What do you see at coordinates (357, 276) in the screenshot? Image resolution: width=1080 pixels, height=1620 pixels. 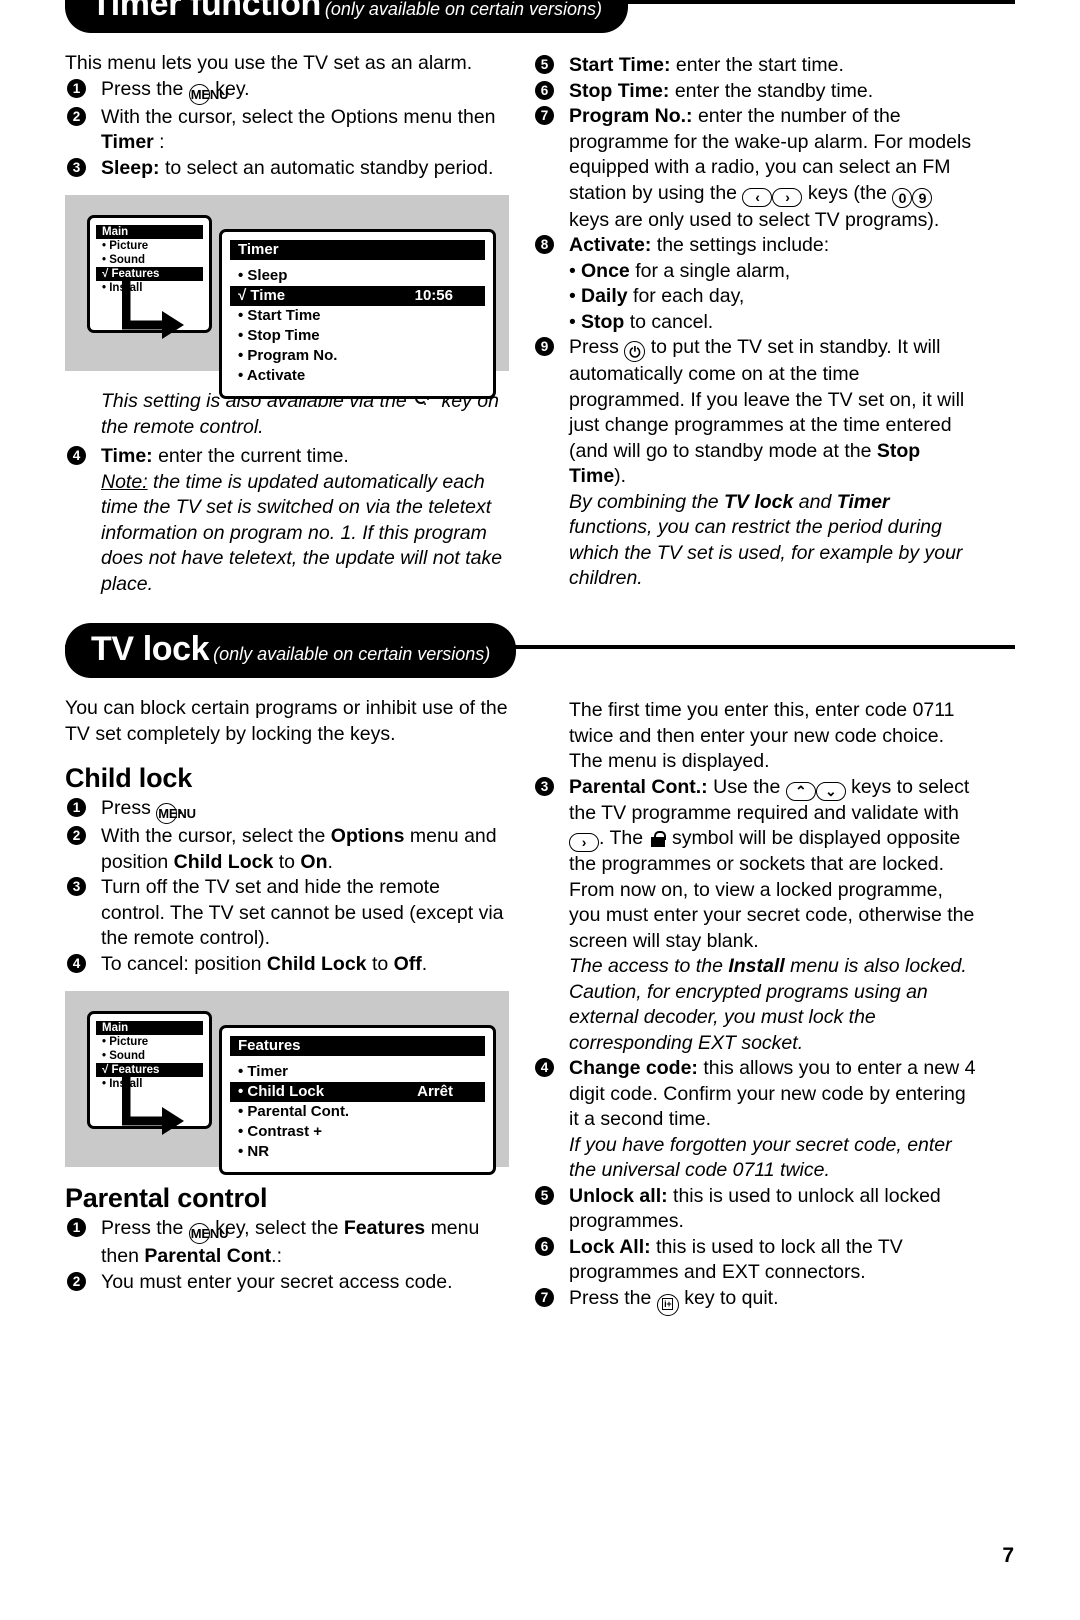 I see `timer-submenu-item-sleep: • Sleep` at bounding box center [357, 276].